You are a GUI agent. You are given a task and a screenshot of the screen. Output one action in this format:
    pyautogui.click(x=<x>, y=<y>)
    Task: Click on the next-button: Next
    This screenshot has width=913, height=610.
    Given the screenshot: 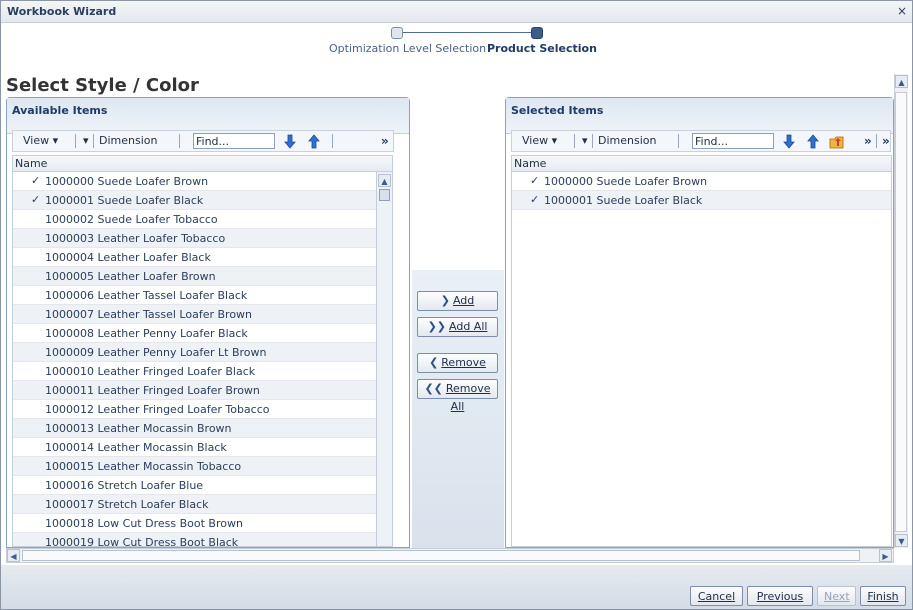 What is the action you would take?
    pyautogui.click(x=836, y=596)
    